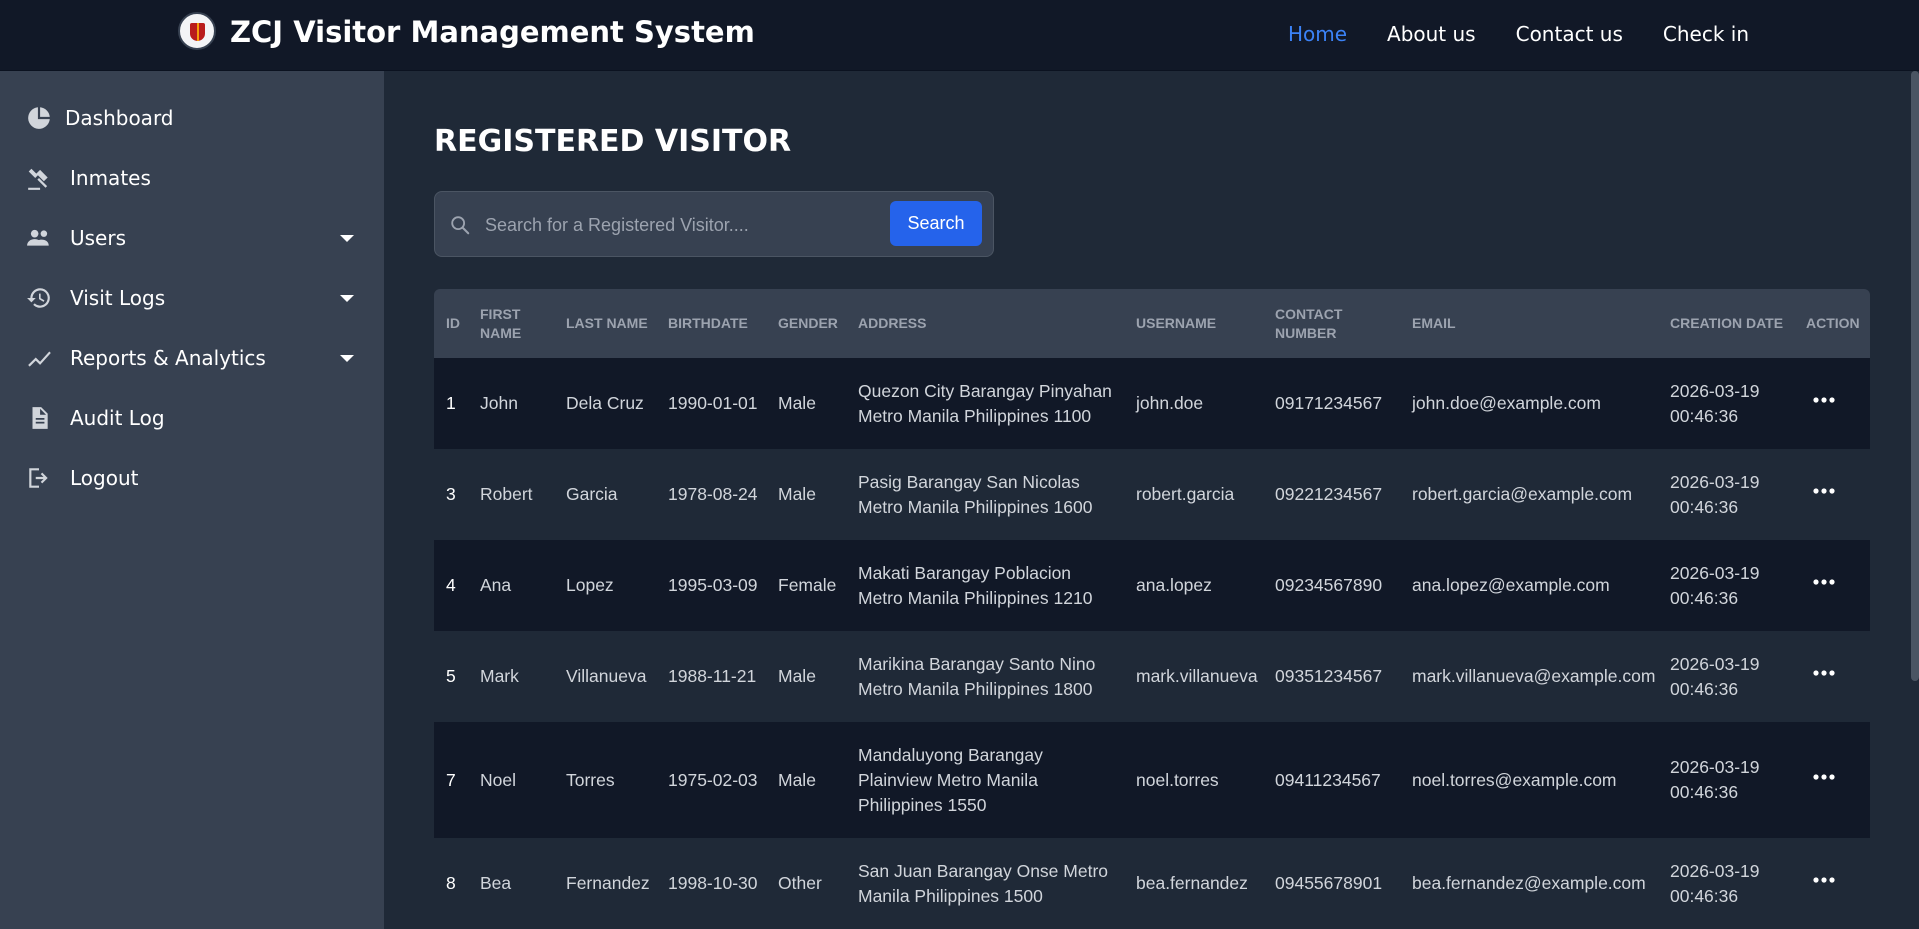  I want to click on scrollbar-thumb, so click(1915, 376).